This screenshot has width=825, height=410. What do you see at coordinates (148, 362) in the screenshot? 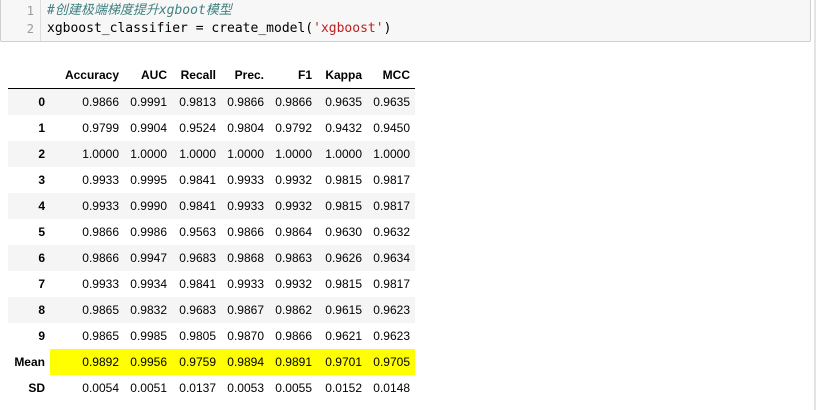
I see `table-cell: 0.9956` at bounding box center [148, 362].